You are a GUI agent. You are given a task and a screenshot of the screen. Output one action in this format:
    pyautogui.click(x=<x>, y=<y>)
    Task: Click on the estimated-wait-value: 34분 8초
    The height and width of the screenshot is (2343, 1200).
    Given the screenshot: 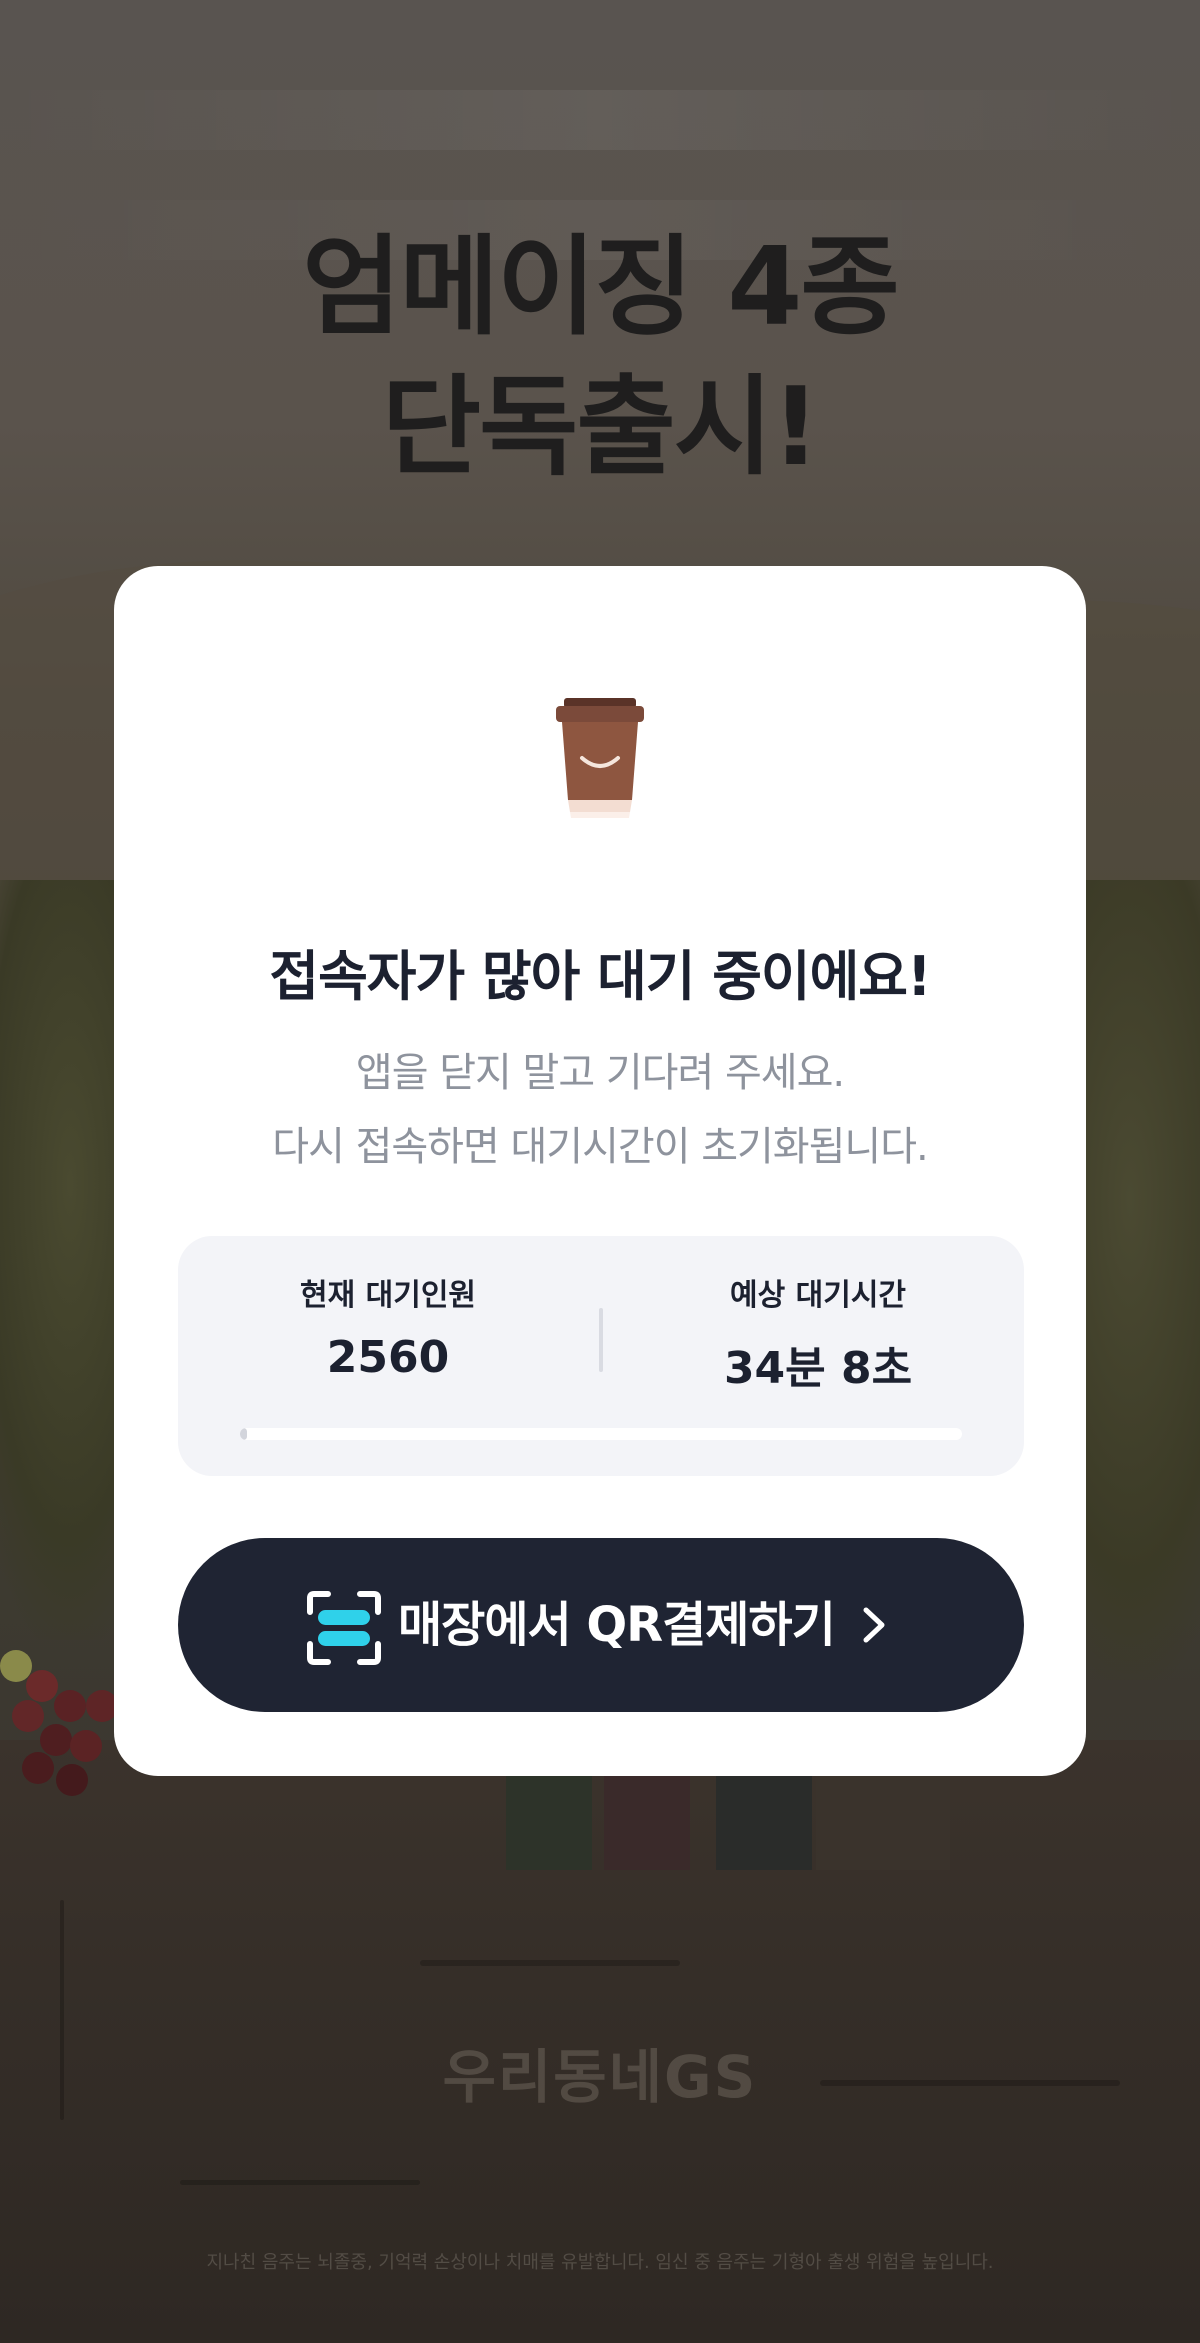 What is the action you would take?
    pyautogui.click(x=818, y=1368)
    